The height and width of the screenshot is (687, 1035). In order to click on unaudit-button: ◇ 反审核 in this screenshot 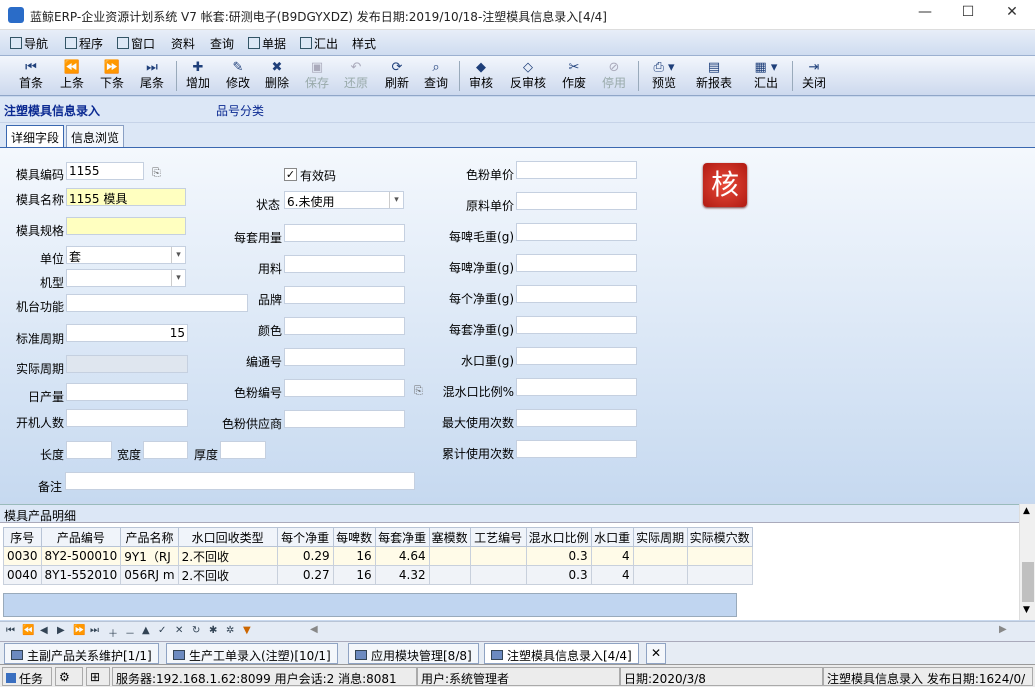, I will do `click(528, 76)`.